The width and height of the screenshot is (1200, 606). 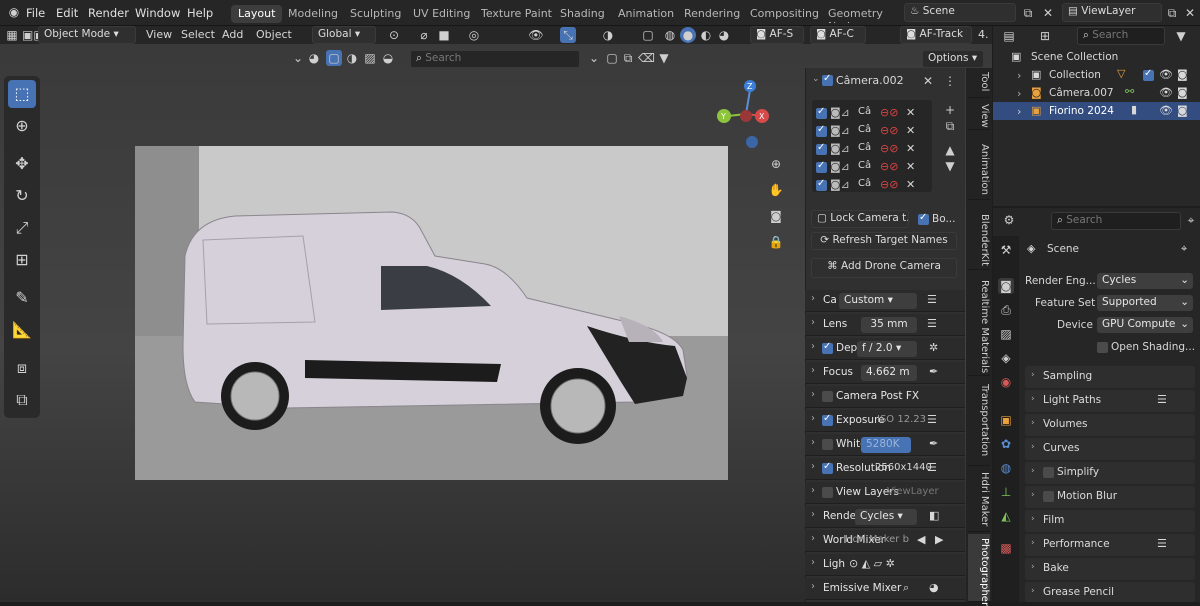 What do you see at coordinates (950, 126) in the screenshot?
I see `copy-item-icon: ⧉` at bounding box center [950, 126].